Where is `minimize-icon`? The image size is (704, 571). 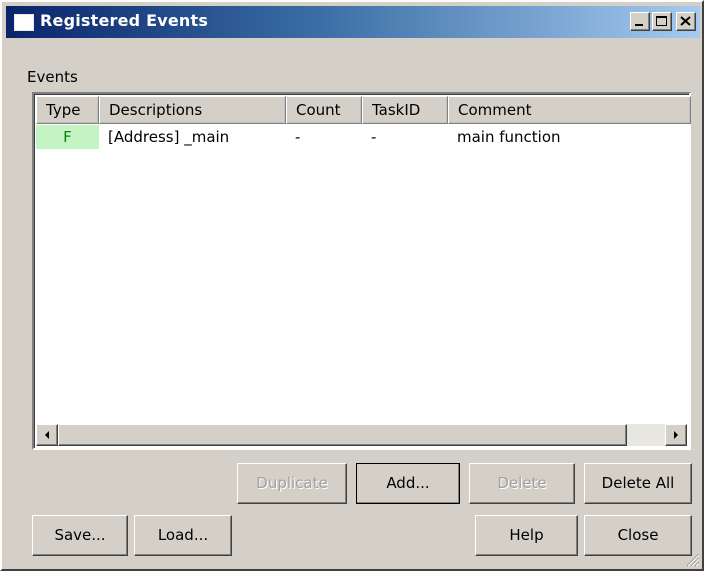 minimize-icon is located at coordinates (639, 25).